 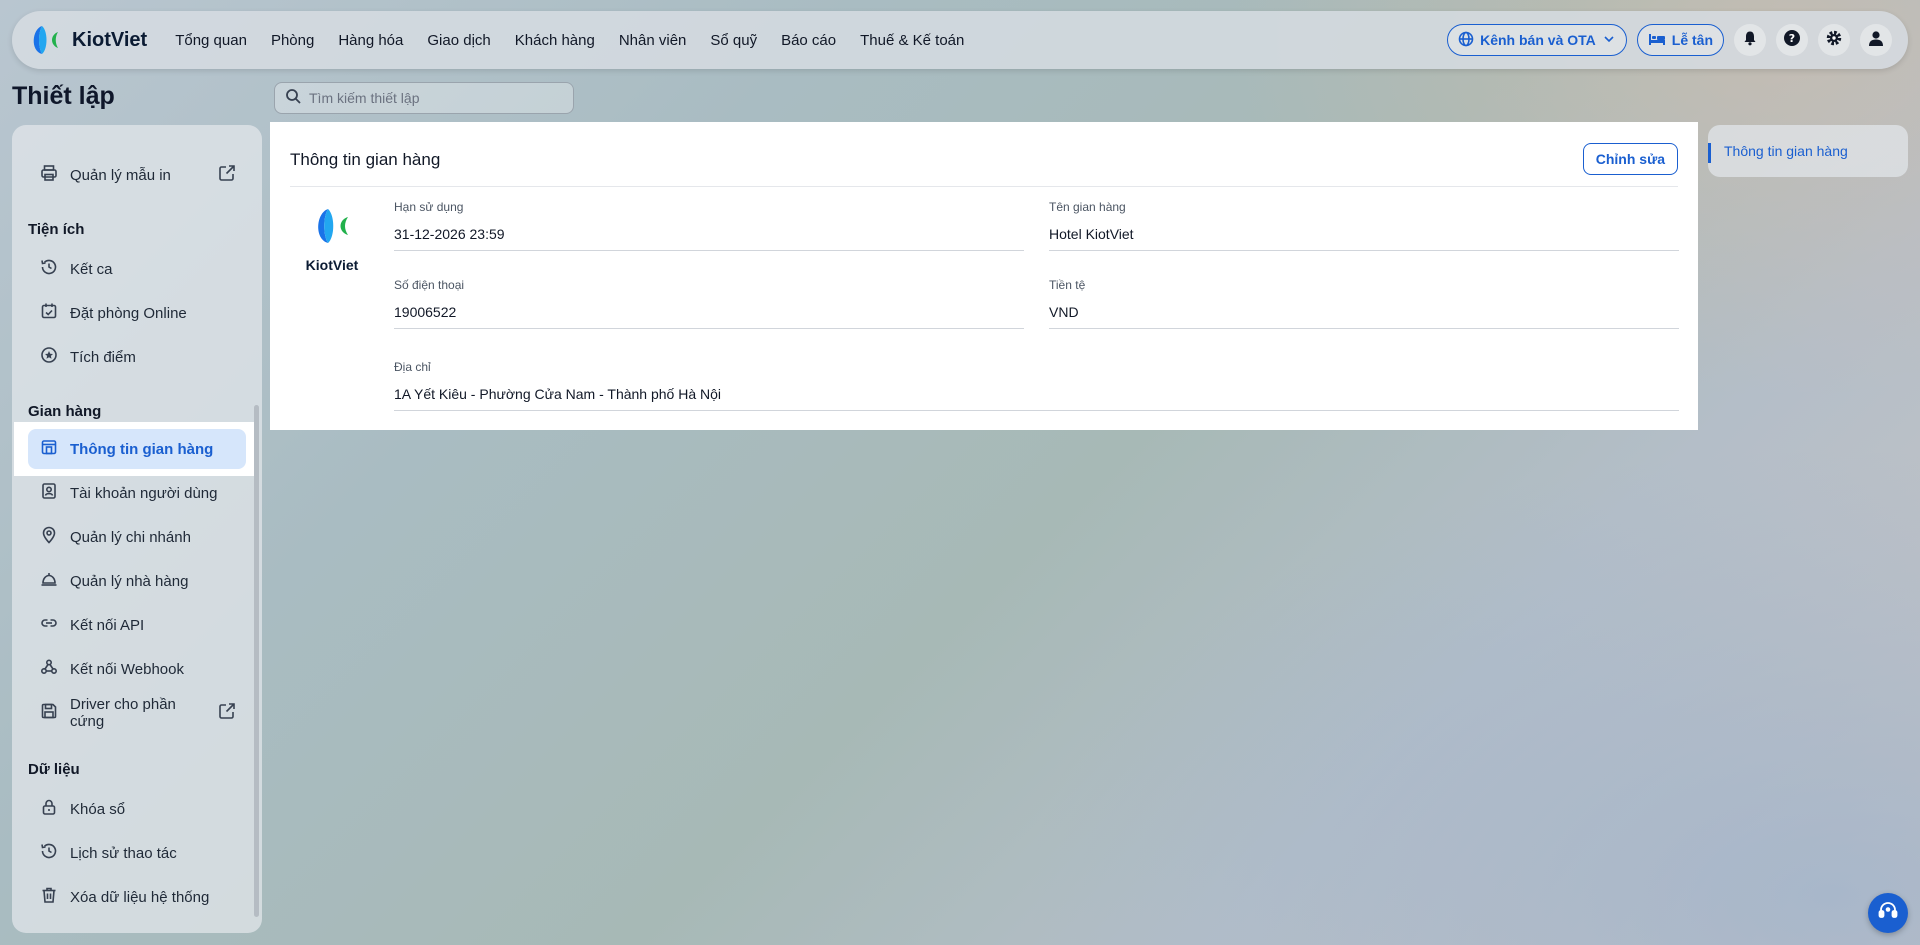 I want to click on sidebar-item-label: Khóa sổ, so click(x=98, y=809).